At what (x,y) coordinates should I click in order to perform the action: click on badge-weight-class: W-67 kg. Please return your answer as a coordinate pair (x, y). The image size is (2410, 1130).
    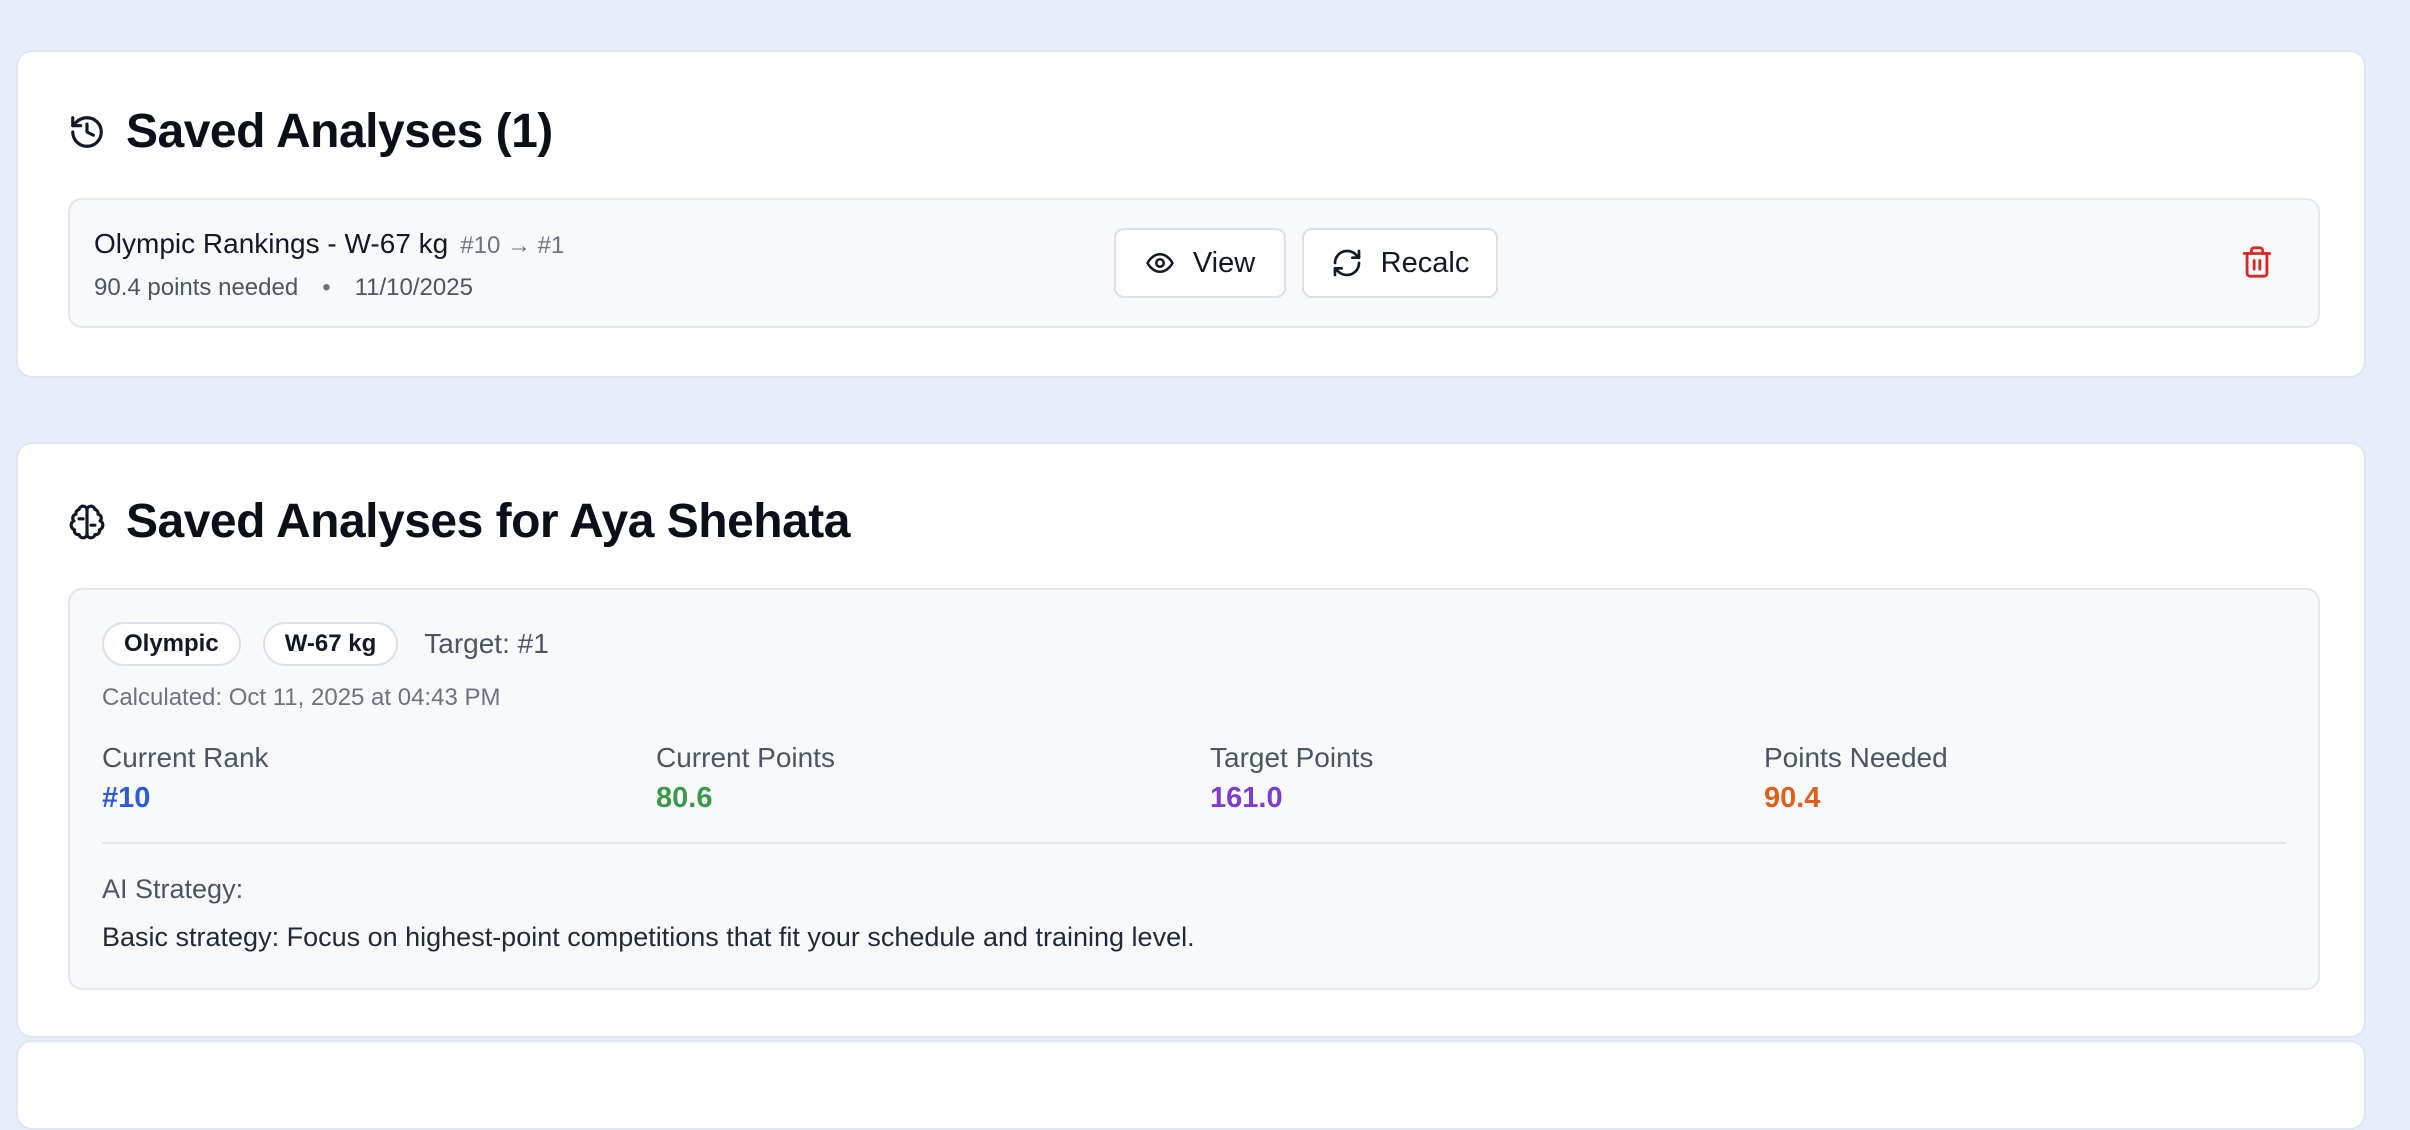
    Looking at the image, I should click on (330, 644).